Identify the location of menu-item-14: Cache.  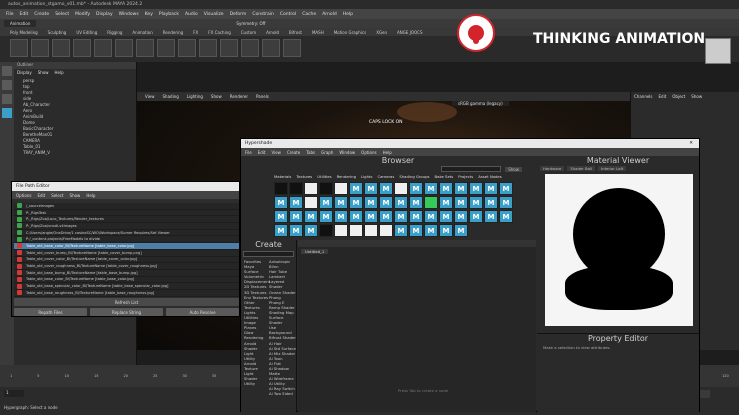
(309, 14).